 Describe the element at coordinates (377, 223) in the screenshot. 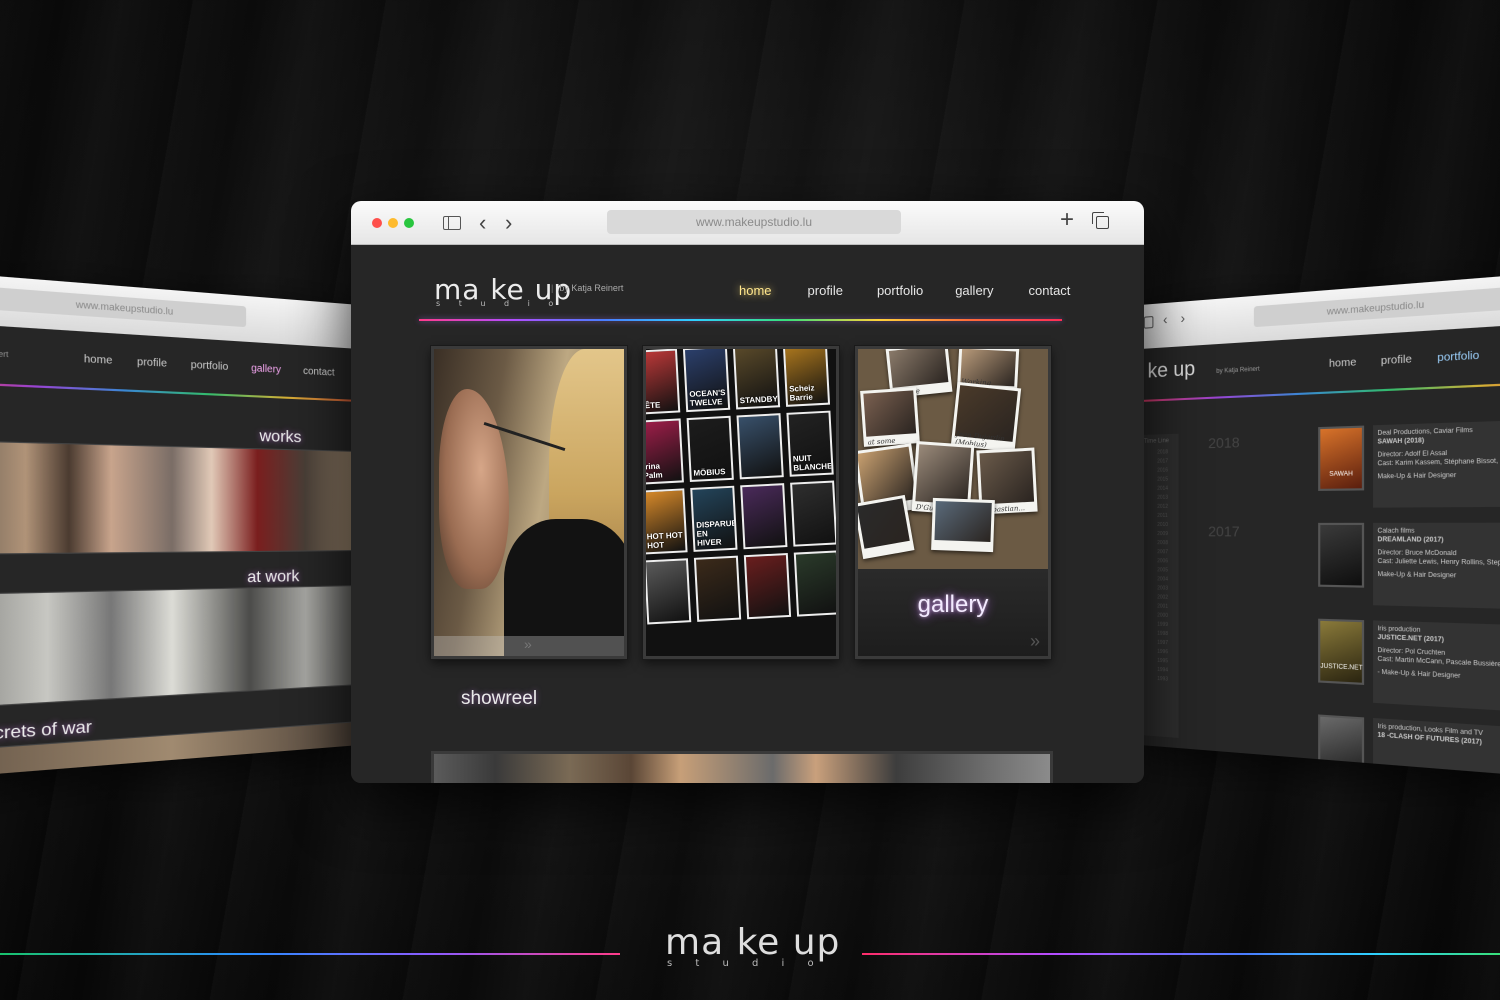

I see `close-window-button` at that location.